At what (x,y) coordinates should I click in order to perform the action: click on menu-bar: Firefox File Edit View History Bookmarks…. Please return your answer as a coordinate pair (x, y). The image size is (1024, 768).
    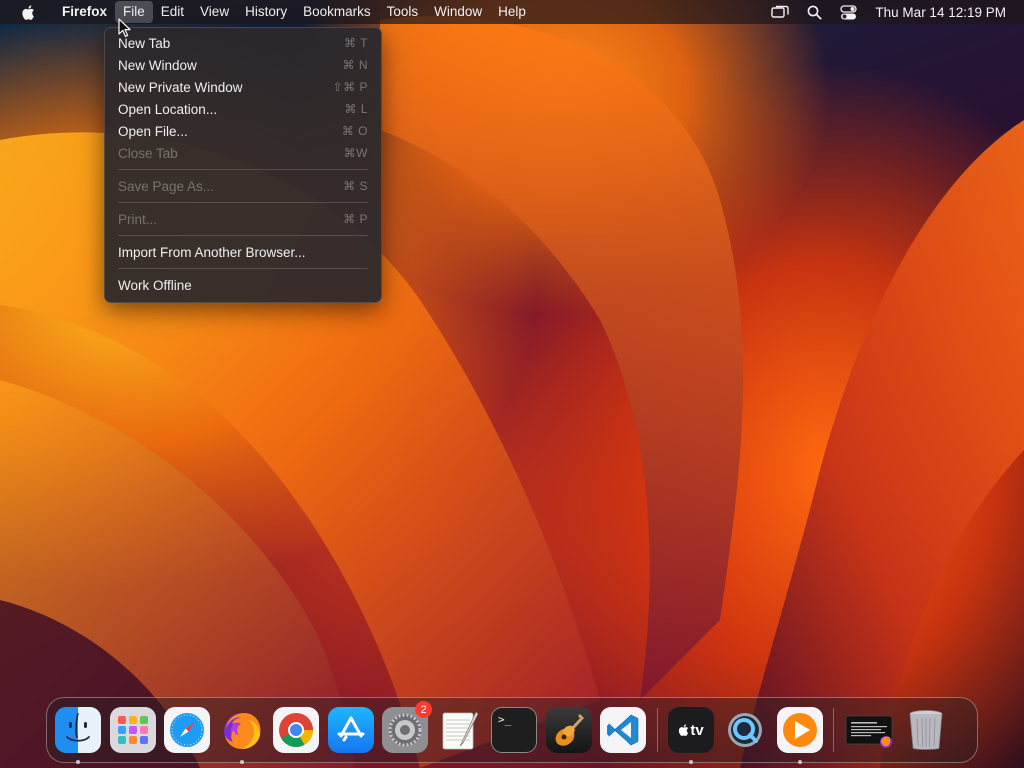
    Looking at the image, I should click on (512, 12).